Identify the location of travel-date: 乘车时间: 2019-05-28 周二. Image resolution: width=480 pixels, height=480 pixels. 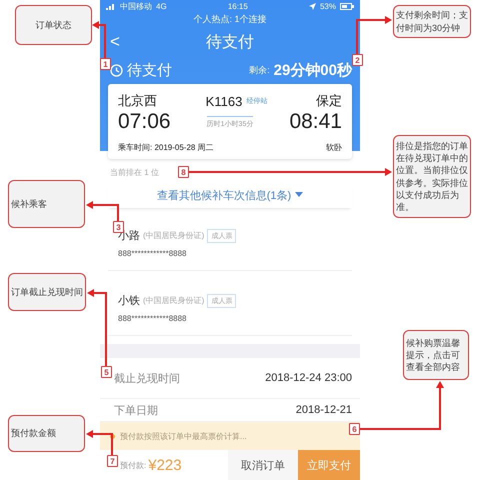
(166, 147).